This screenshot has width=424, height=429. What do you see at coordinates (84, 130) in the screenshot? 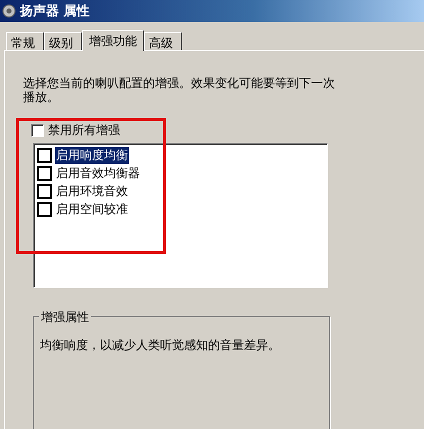
I see `checkbox-label: 禁用所有增强` at bounding box center [84, 130].